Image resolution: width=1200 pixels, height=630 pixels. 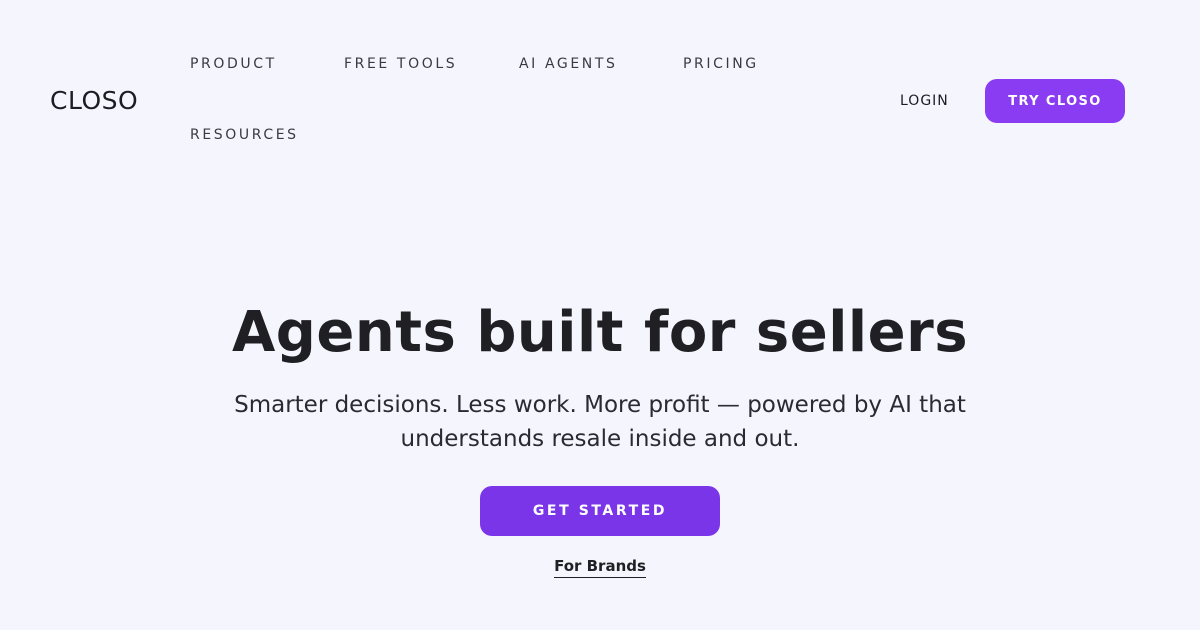 I want to click on login-link: LOGIN, so click(x=924, y=101).